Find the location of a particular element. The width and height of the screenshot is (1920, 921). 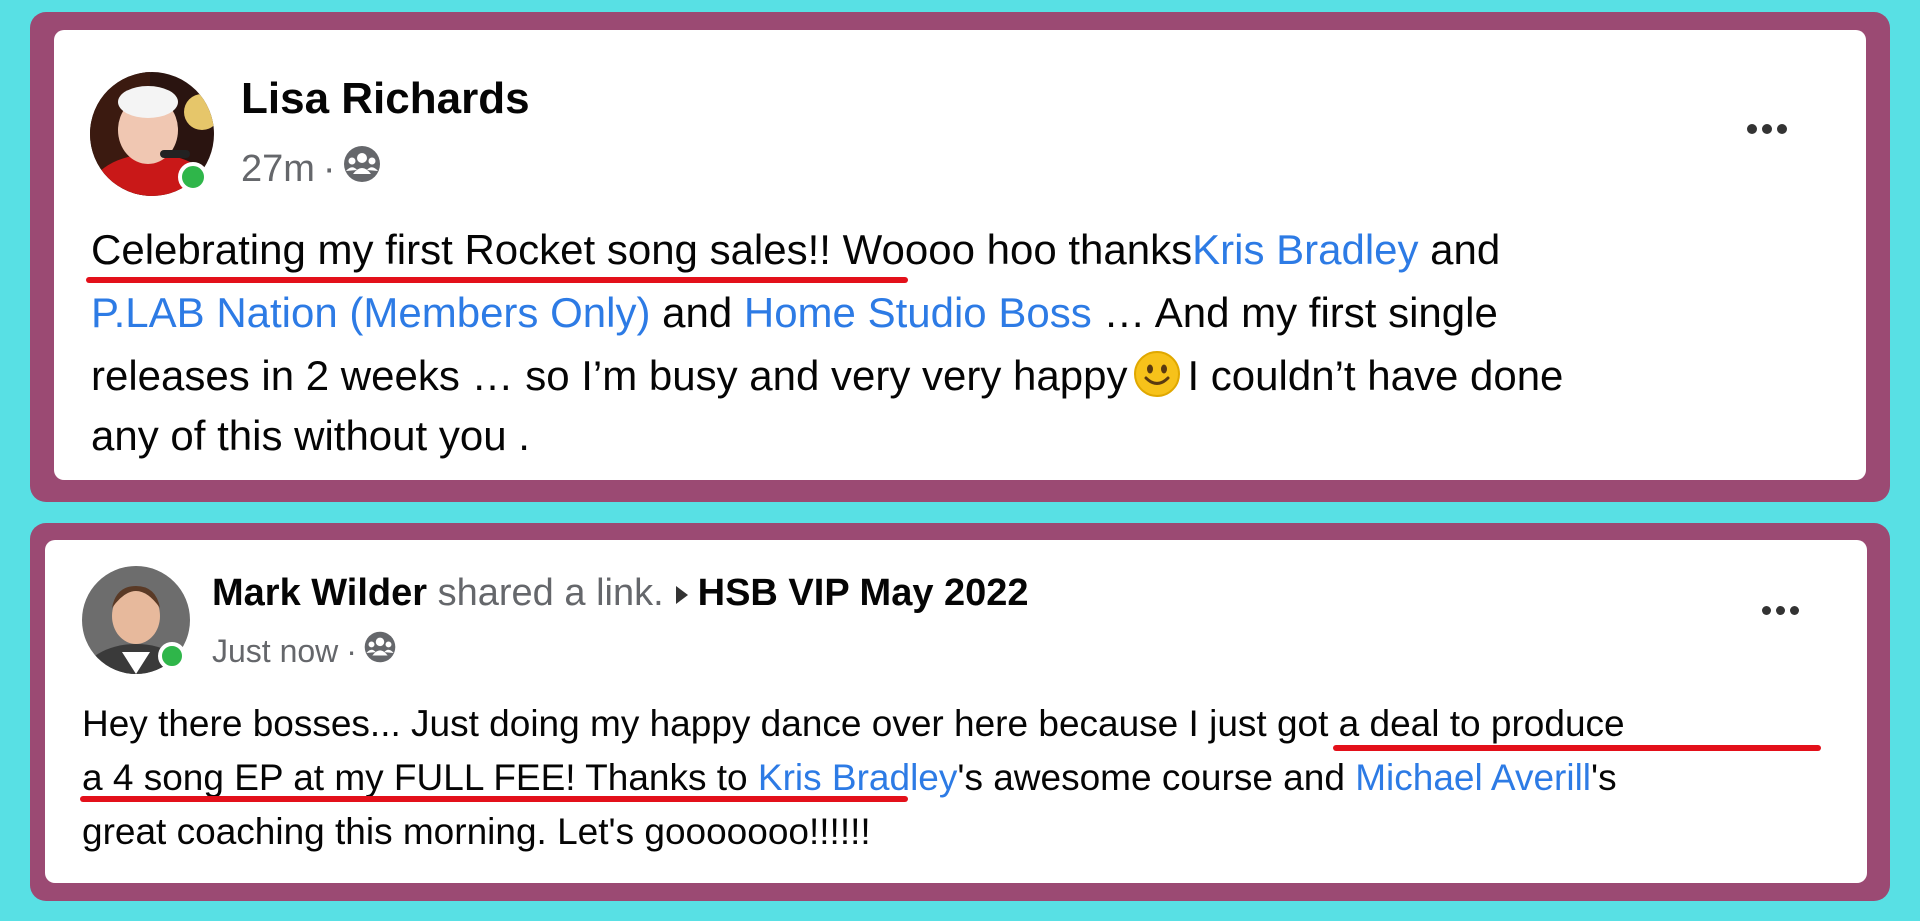

highlighted-text: just got a deal to produce is located at coordinates (1417, 723).